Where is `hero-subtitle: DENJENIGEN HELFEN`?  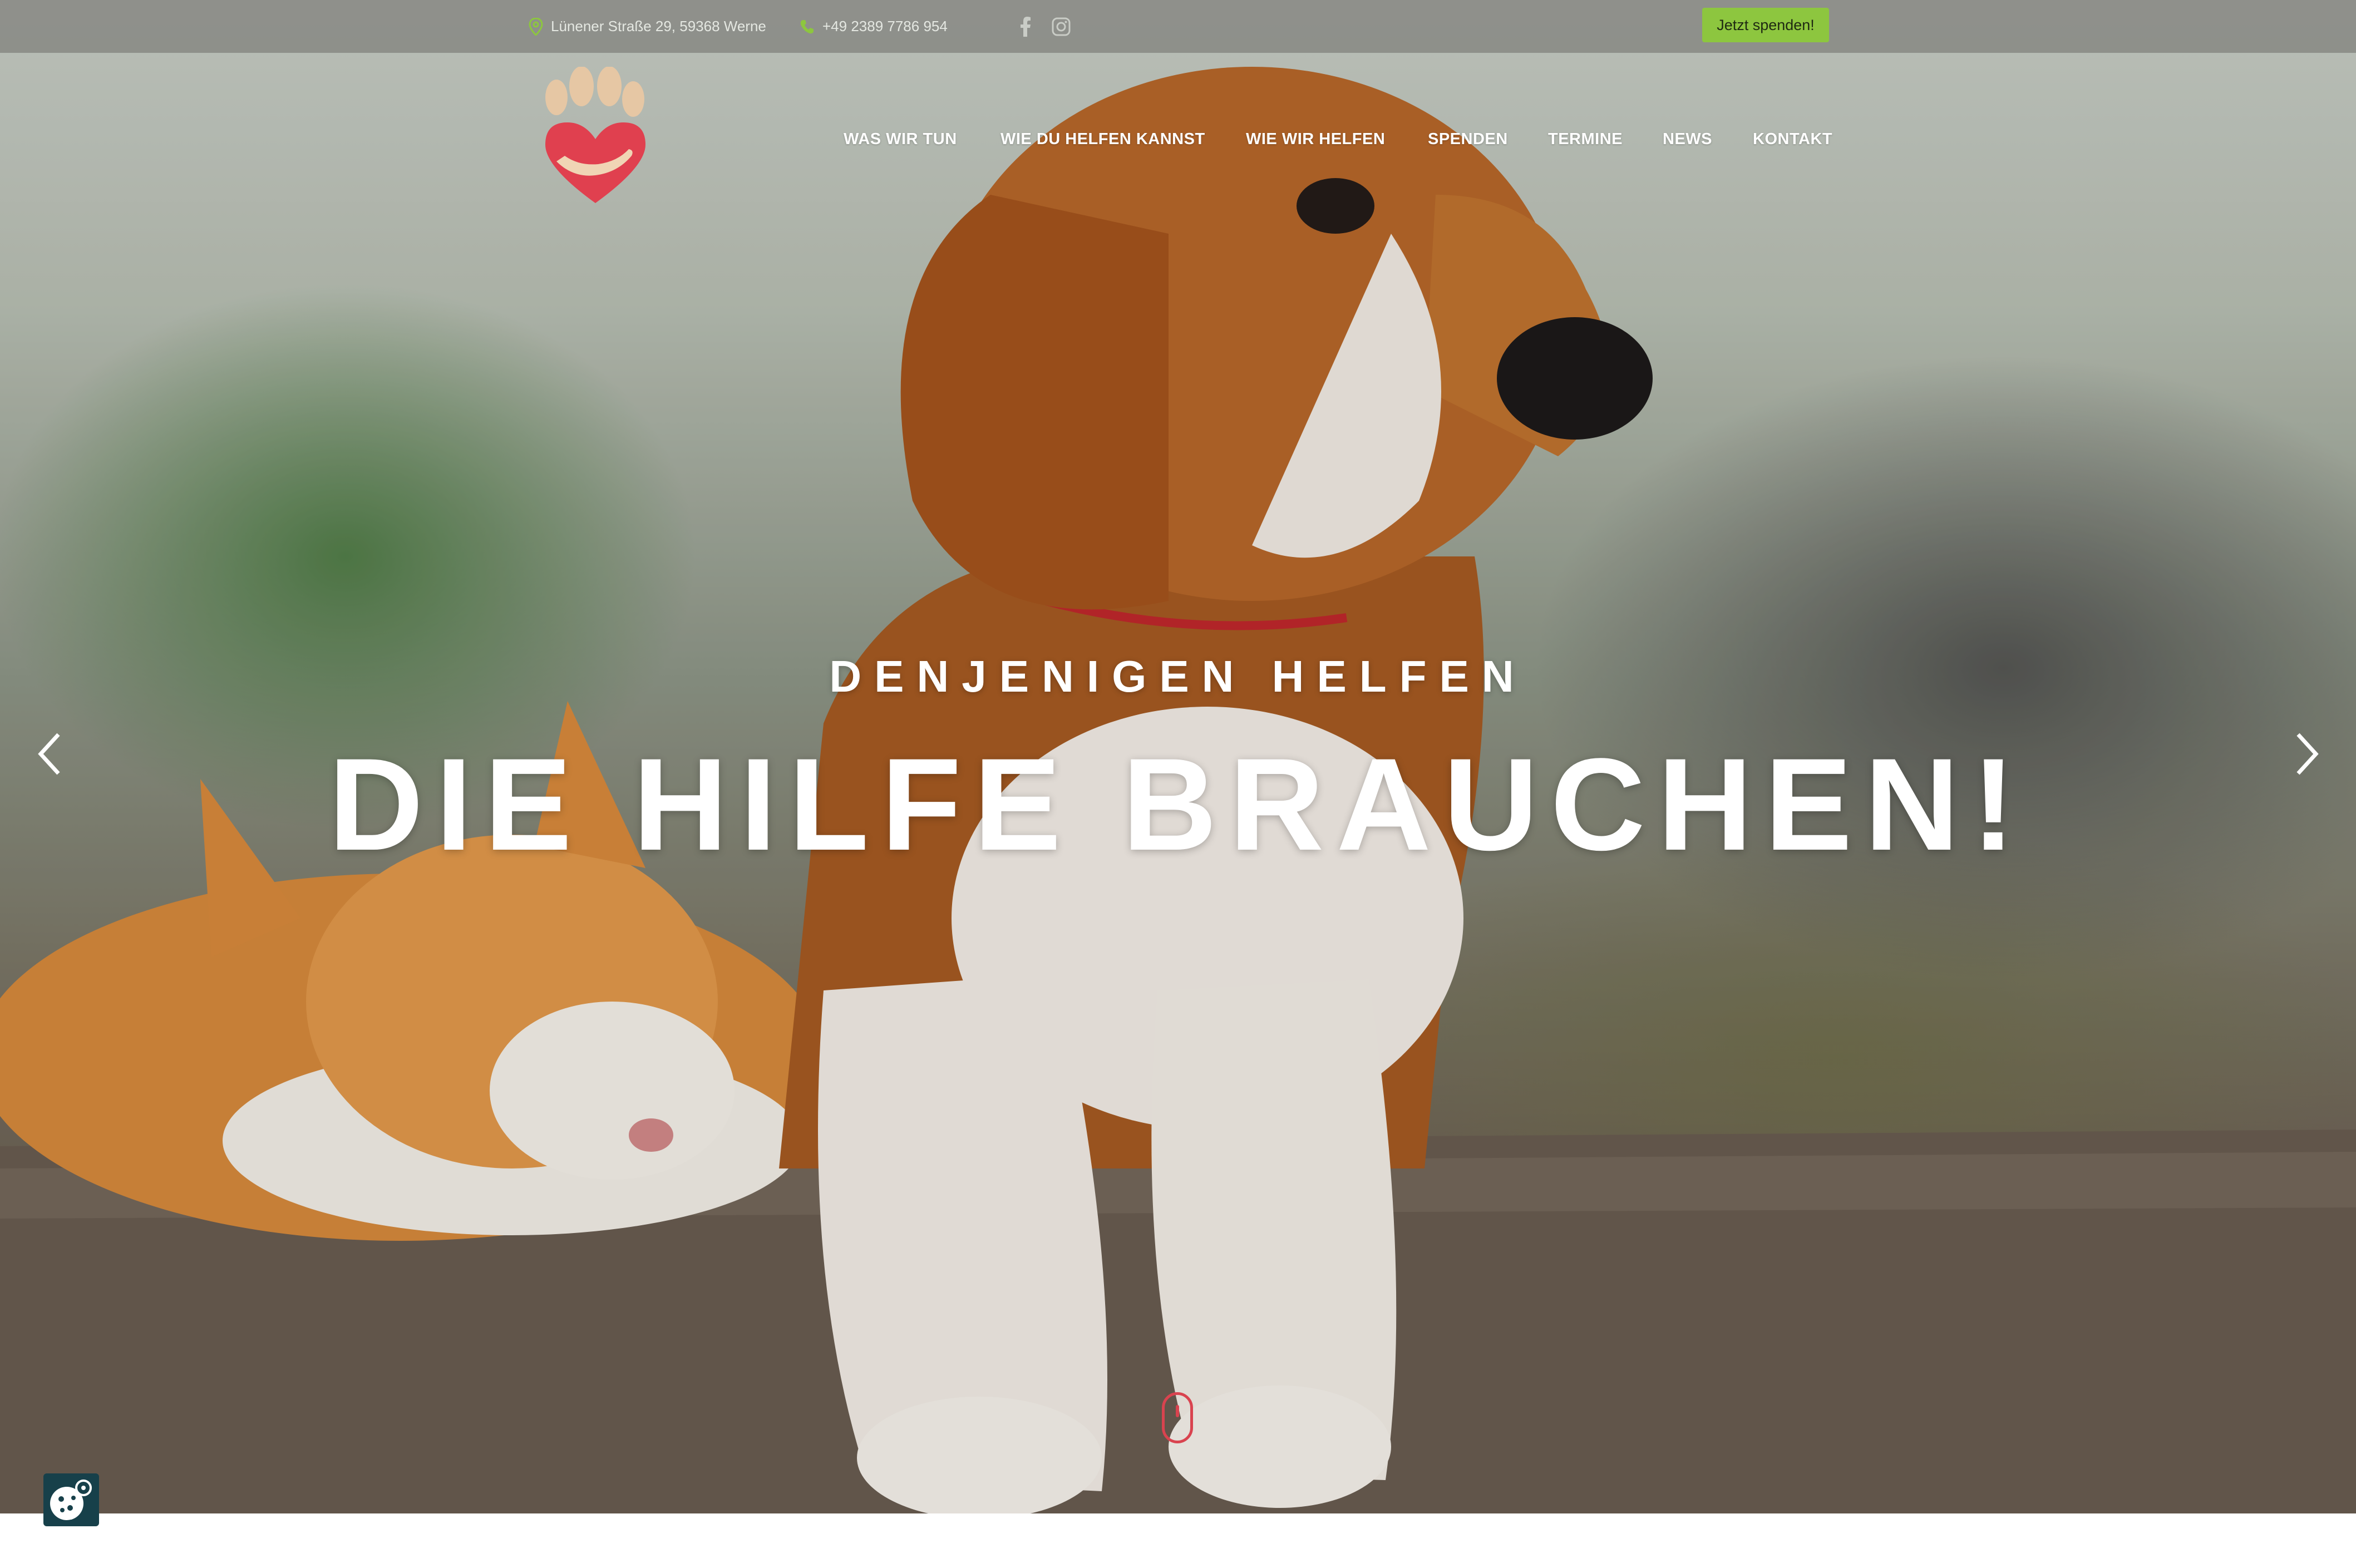 hero-subtitle: DENJENIGEN HELFEN is located at coordinates (1178, 677).